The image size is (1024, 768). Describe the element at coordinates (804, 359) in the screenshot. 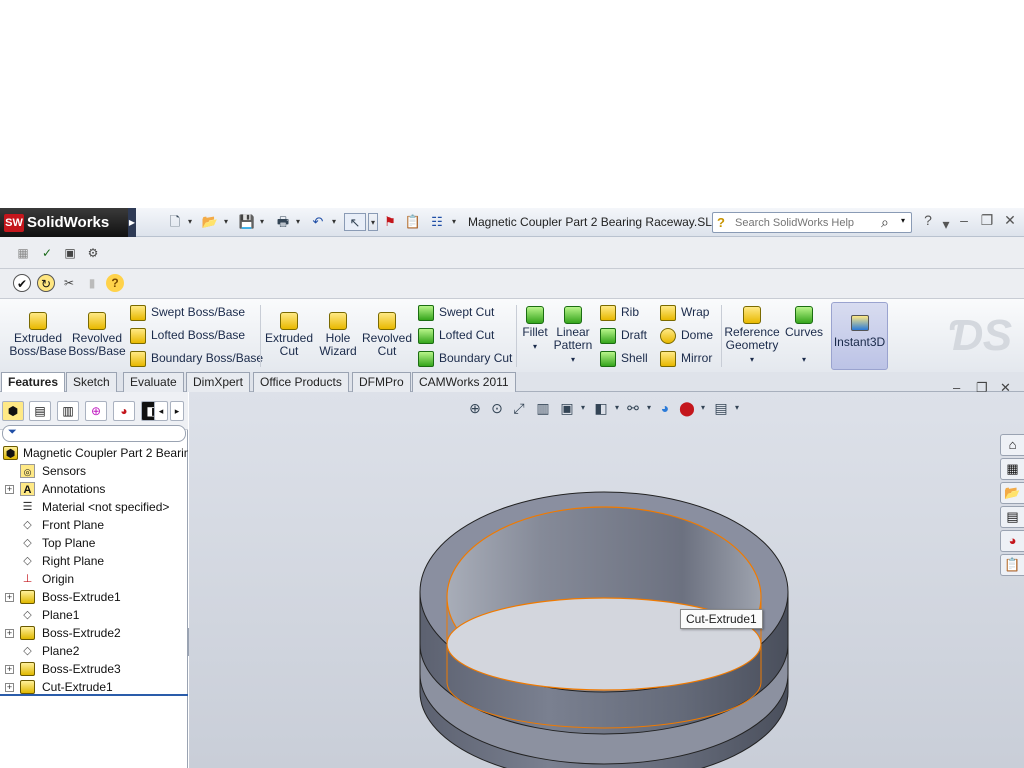

I see `curves-dropdown-icon: ▾` at that location.